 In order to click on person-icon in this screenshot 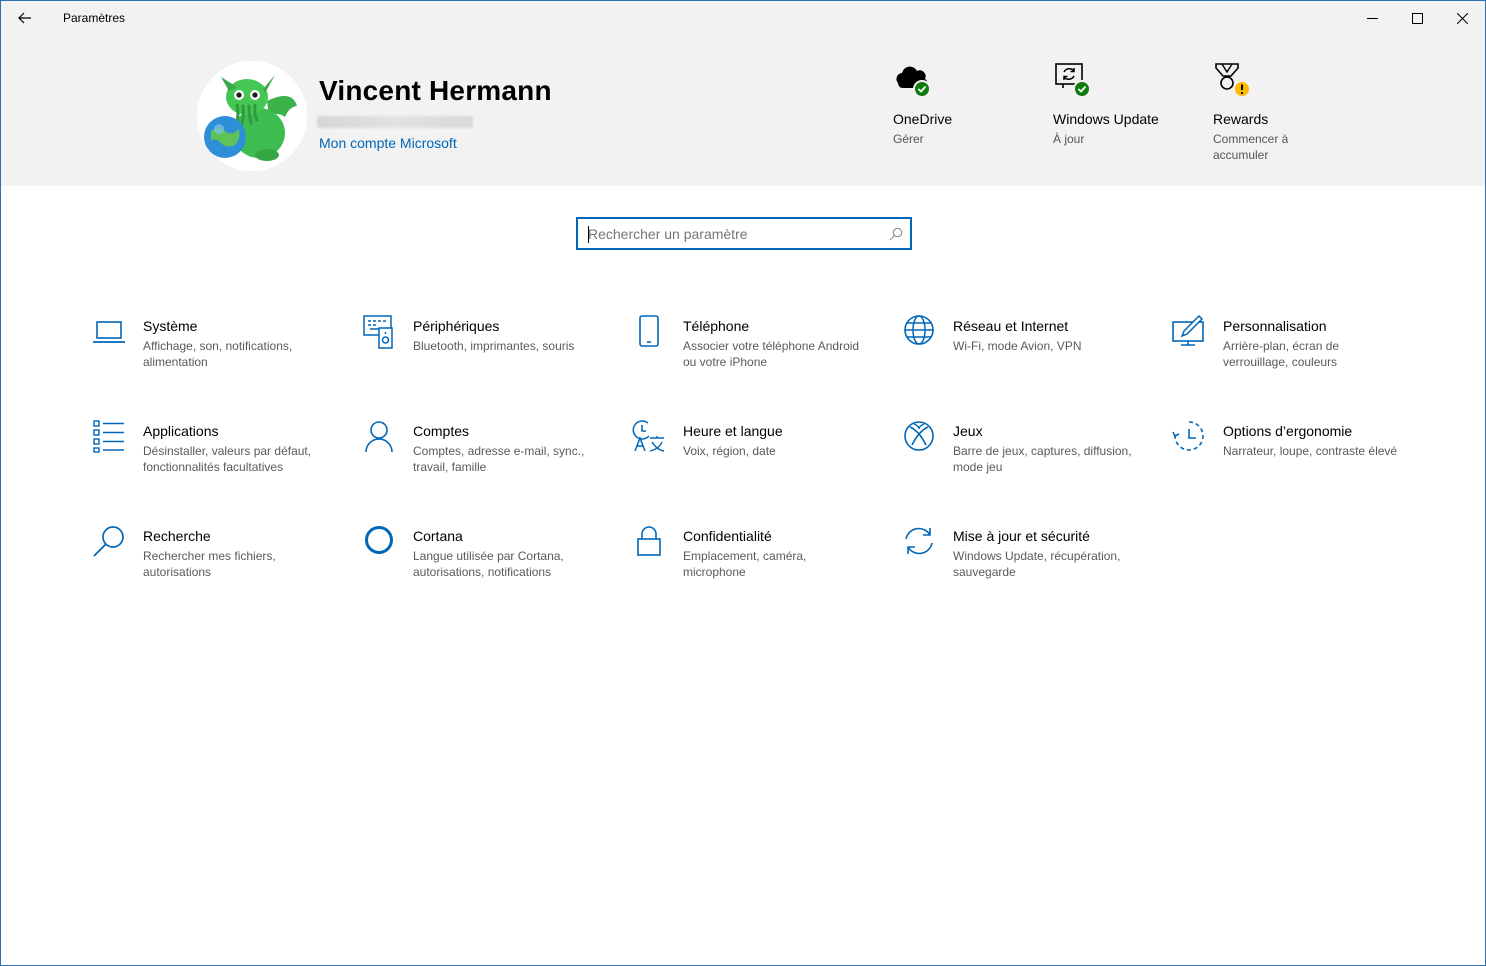, I will do `click(379, 437)`.